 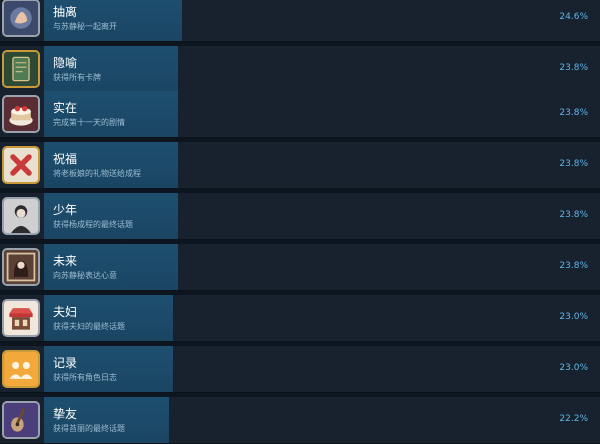 I want to click on guitar-icon, so click(x=21, y=420).